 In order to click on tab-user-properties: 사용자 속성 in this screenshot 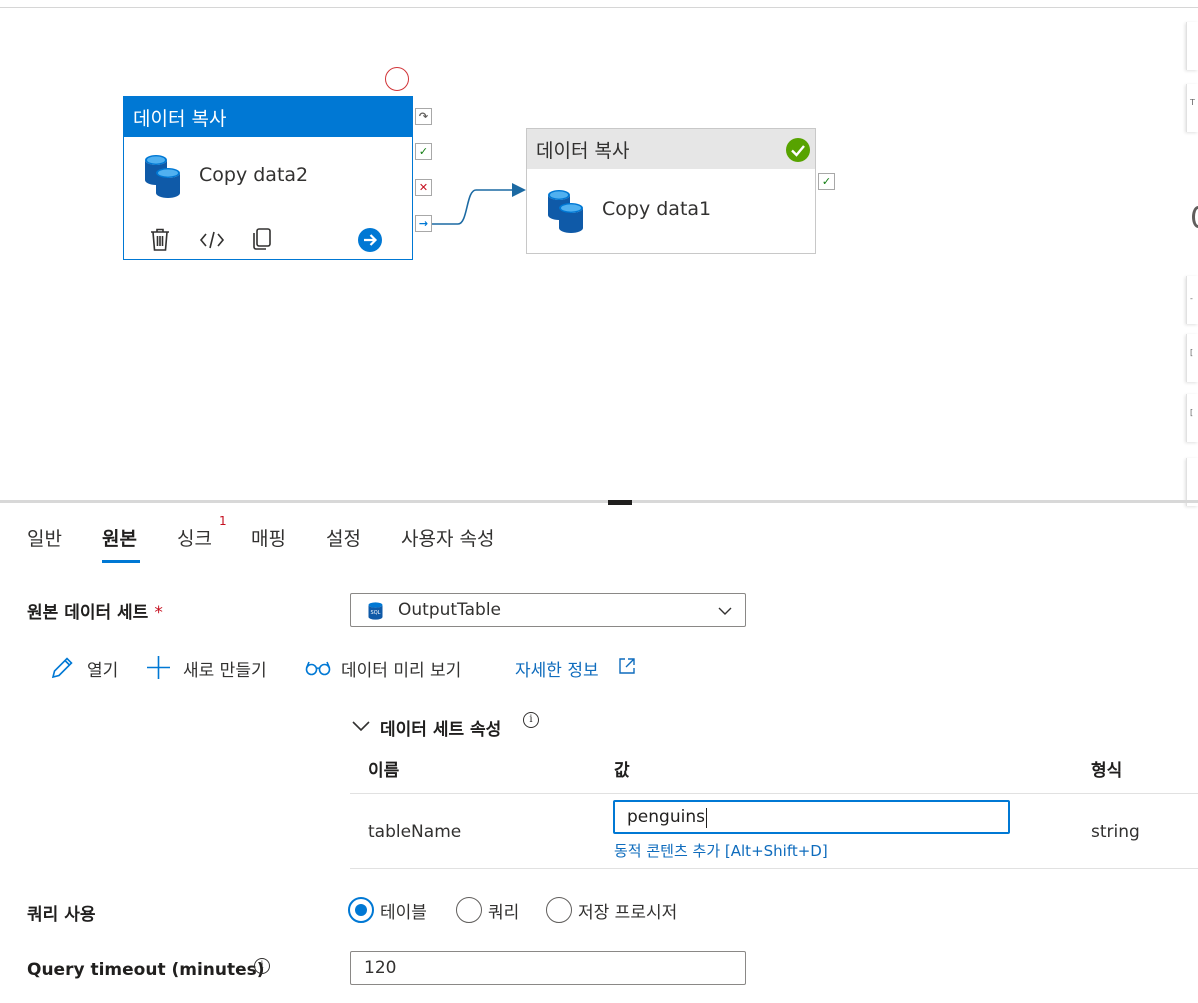, I will do `click(447, 537)`.